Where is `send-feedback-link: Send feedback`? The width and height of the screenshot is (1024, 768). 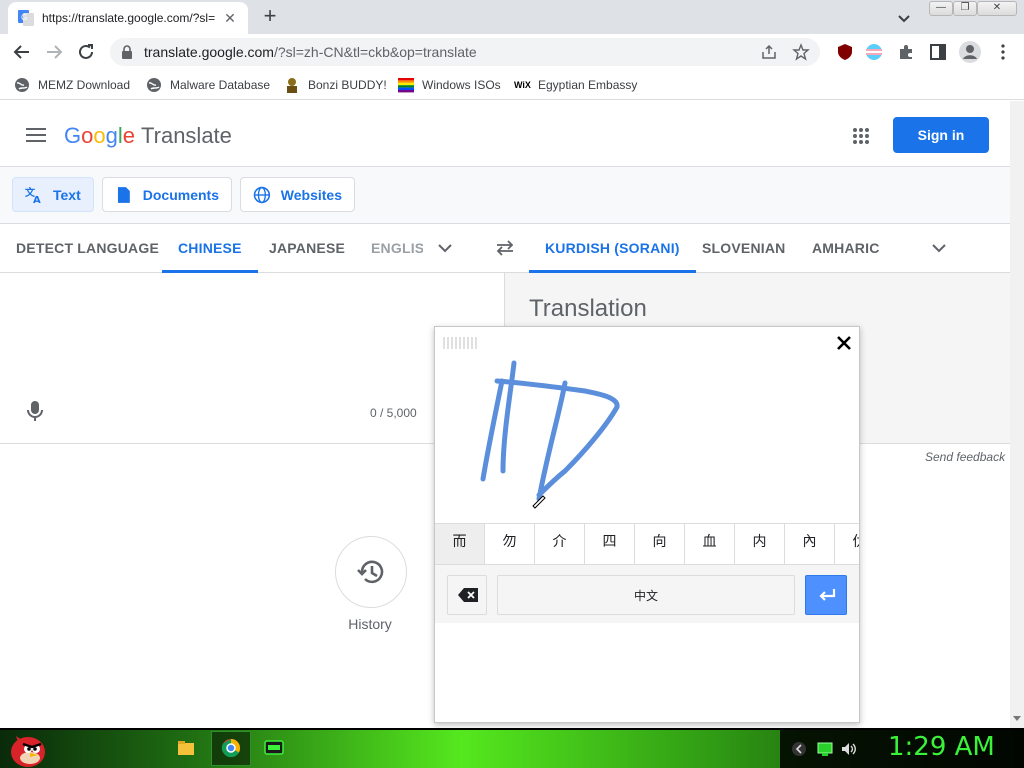 send-feedback-link: Send feedback is located at coordinates (965, 457).